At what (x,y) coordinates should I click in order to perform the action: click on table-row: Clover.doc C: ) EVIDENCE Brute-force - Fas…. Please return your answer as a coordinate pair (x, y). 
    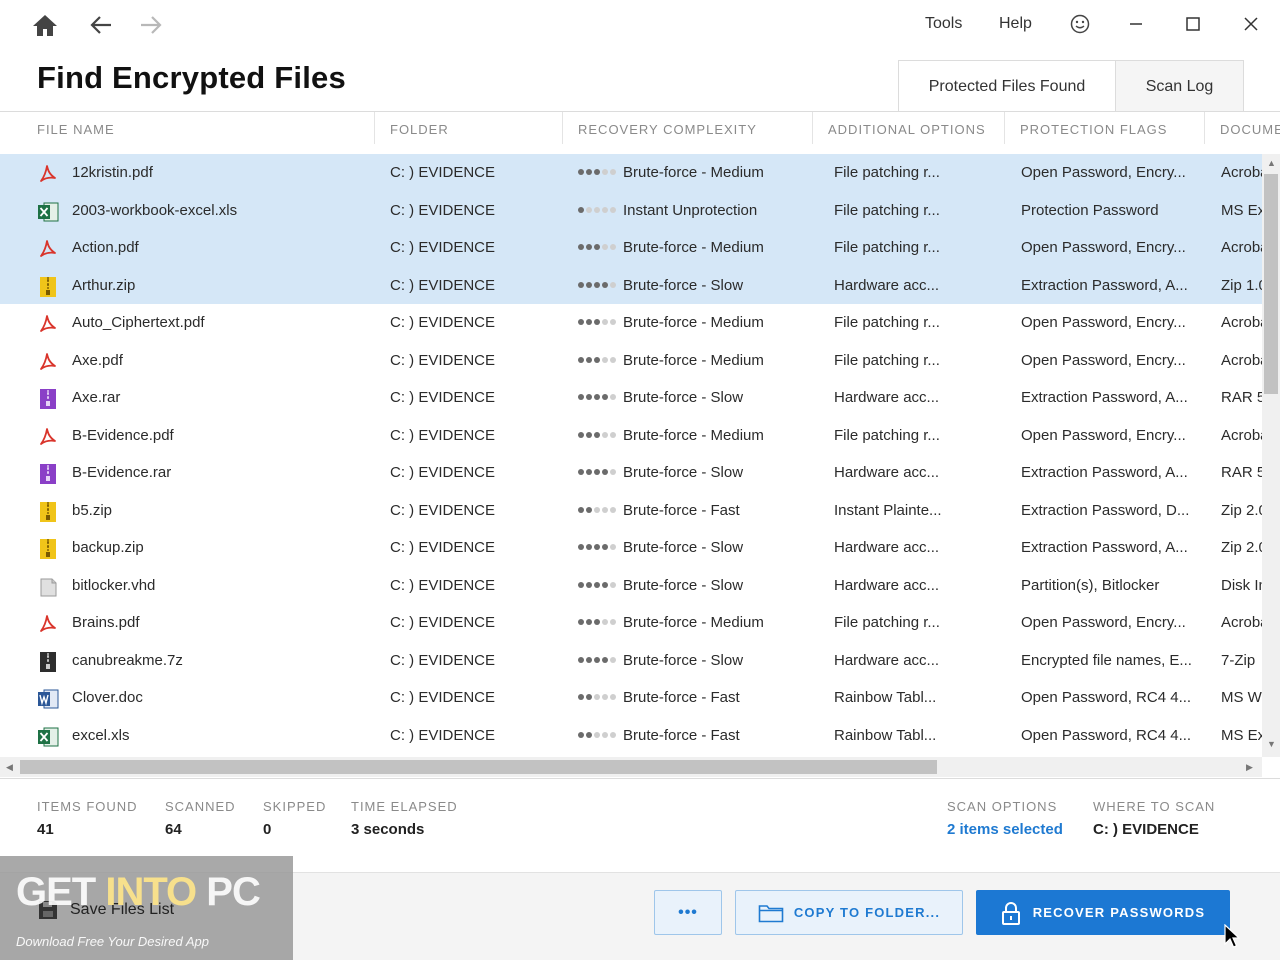
    Looking at the image, I should click on (631, 698).